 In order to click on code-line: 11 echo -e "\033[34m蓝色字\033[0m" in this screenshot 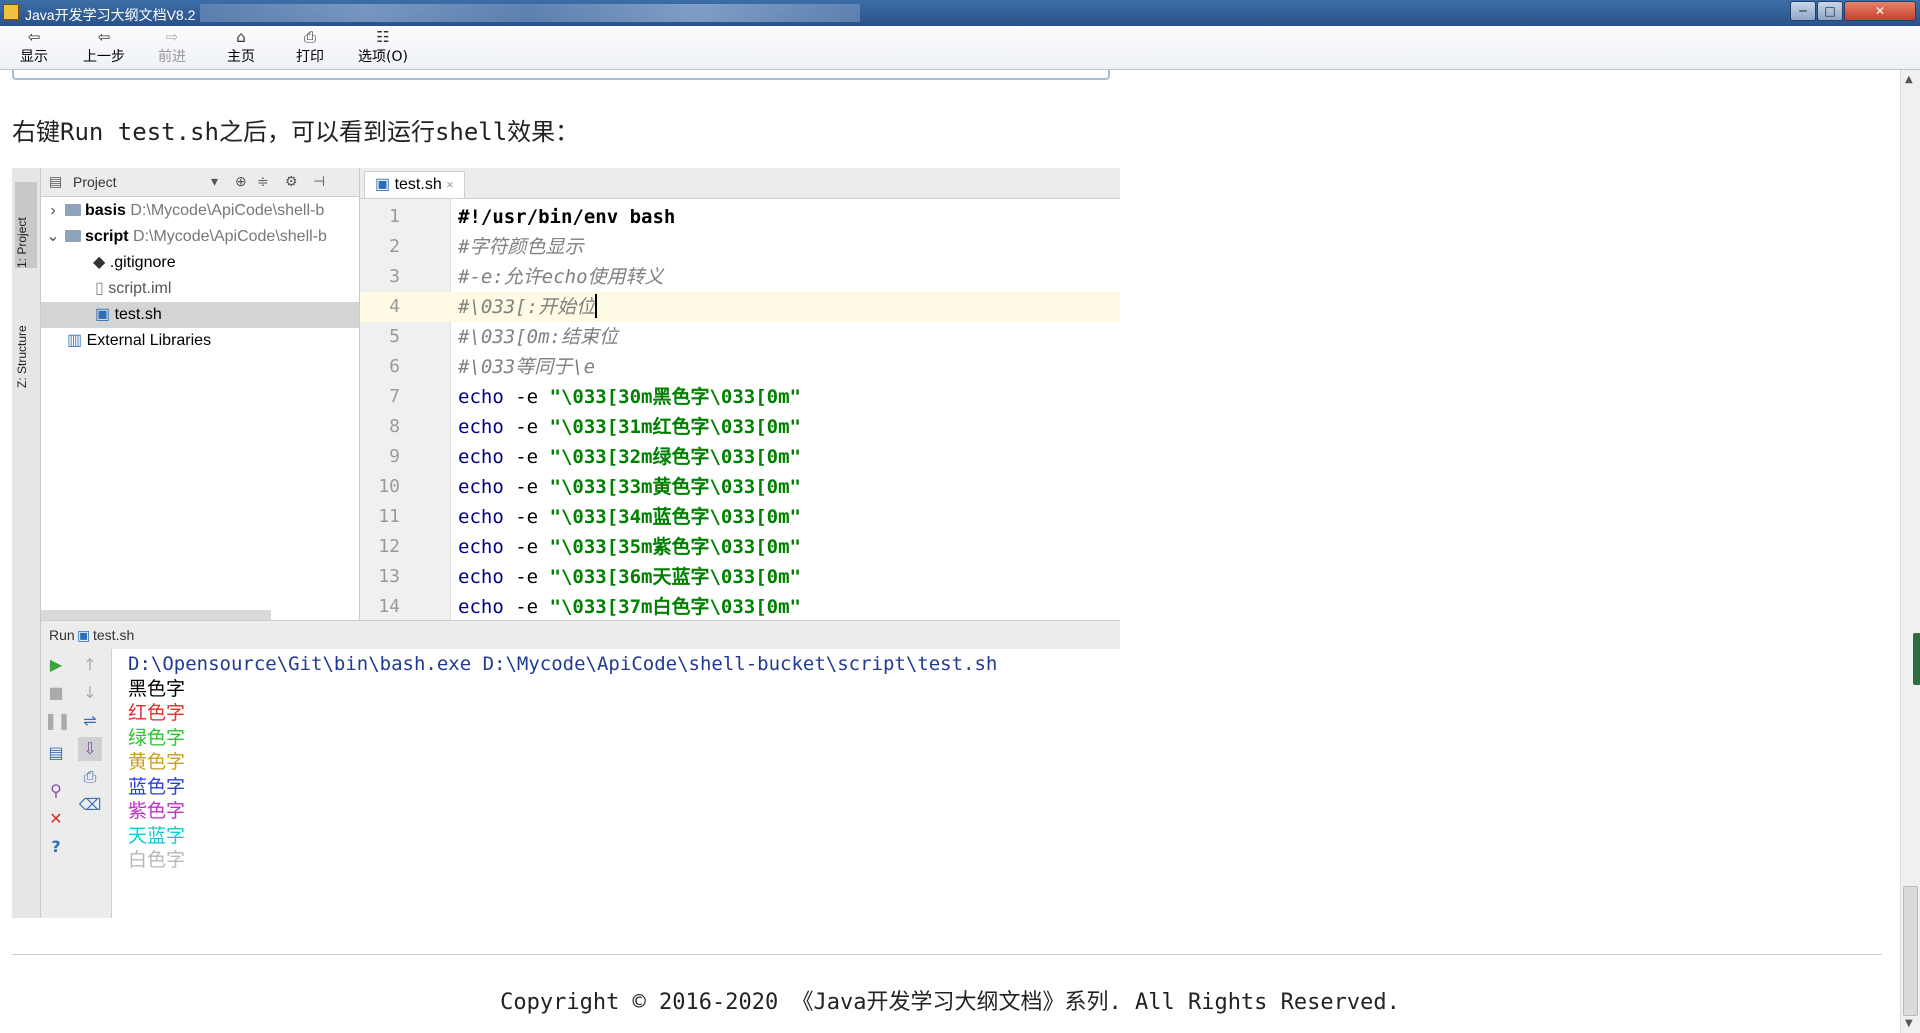, I will do `click(740, 517)`.